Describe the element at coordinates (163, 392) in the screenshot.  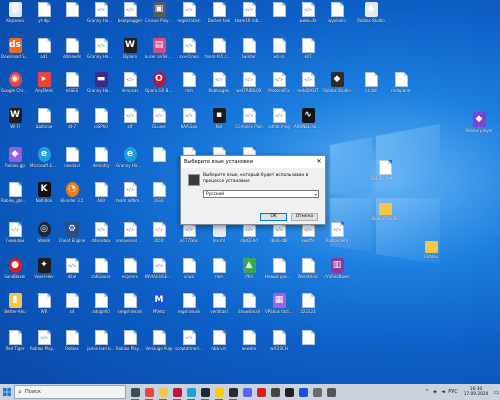
I see `taskbar-app-file-explorer` at that location.